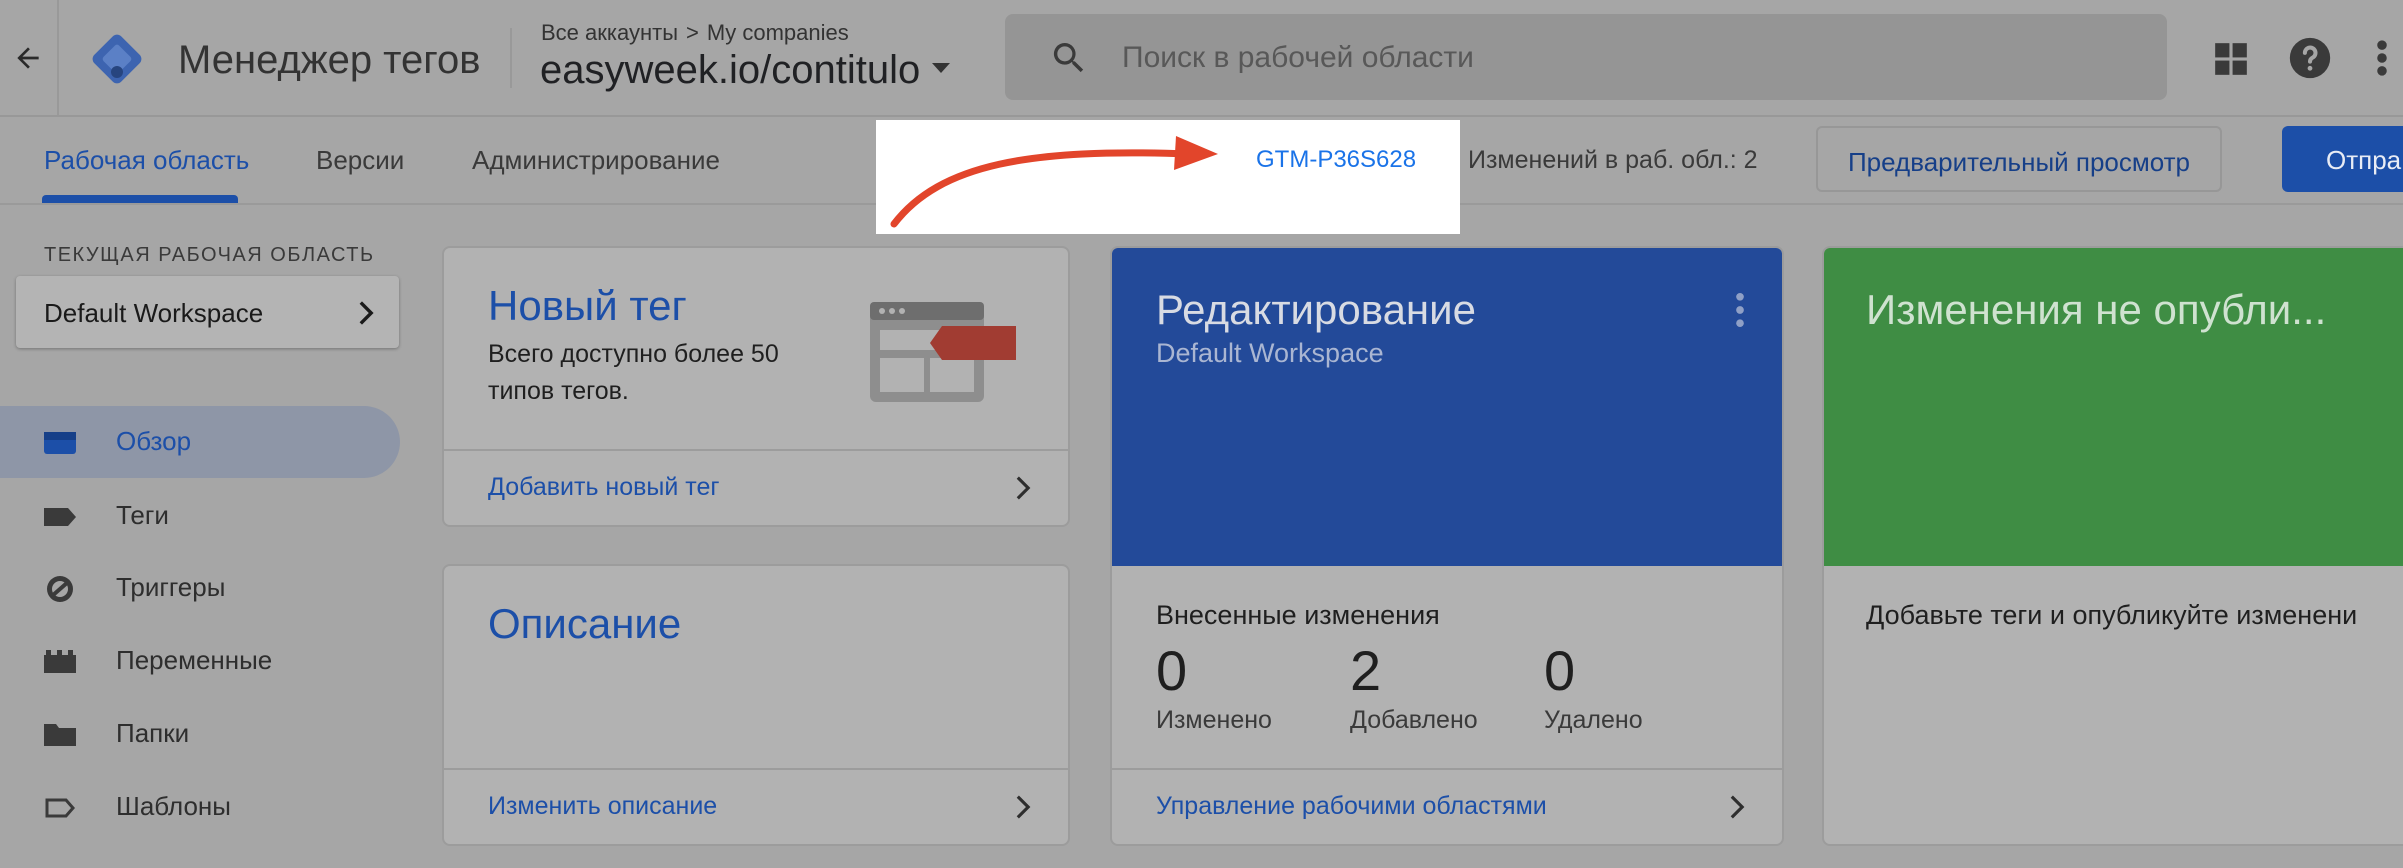 The image size is (2403, 868). What do you see at coordinates (730, 70) in the screenshot?
I see `container-name: easyweek.io/contitulo` at bounding box center [730, 70].